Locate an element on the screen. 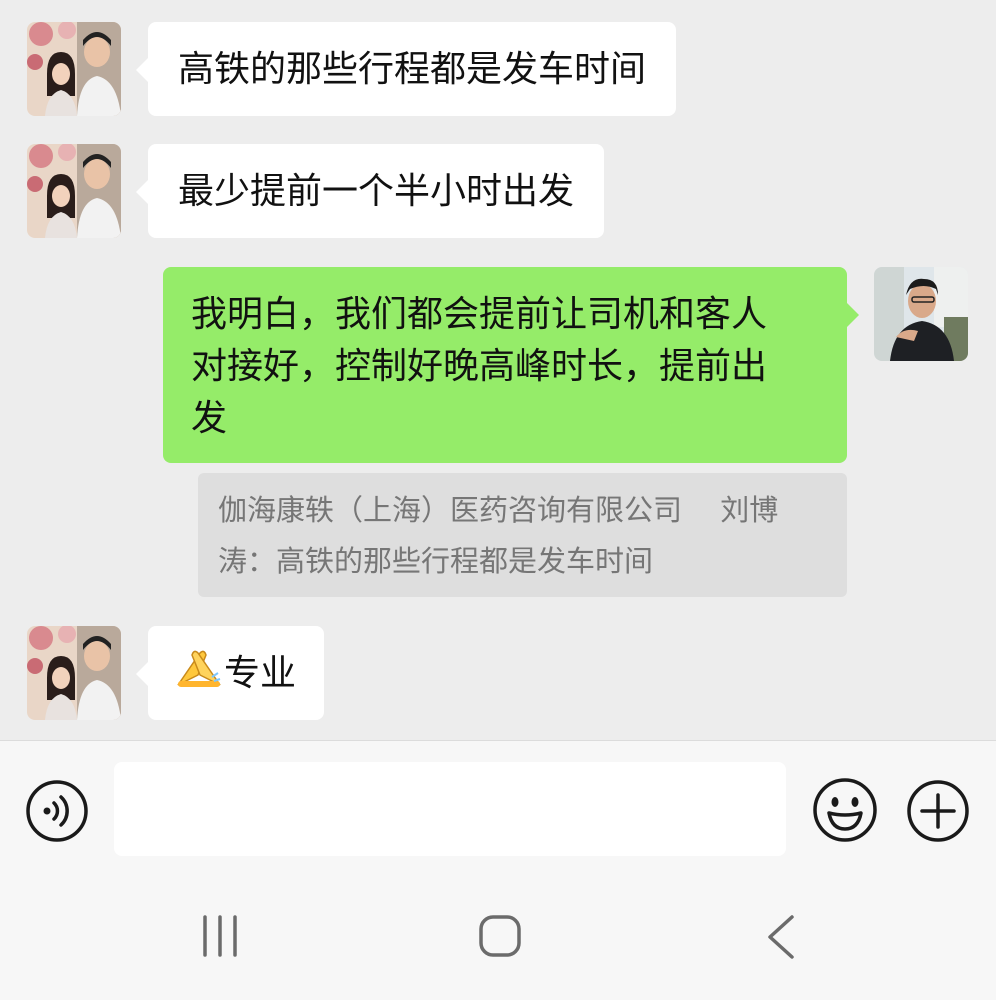 This screenshot has width=996, height=1000. quoted-reply: 伽海康轶（上海）医药咨询有限公司 刘博 涛：高铁的那些行程都是发车时间 is located at coordinates (522, 535).